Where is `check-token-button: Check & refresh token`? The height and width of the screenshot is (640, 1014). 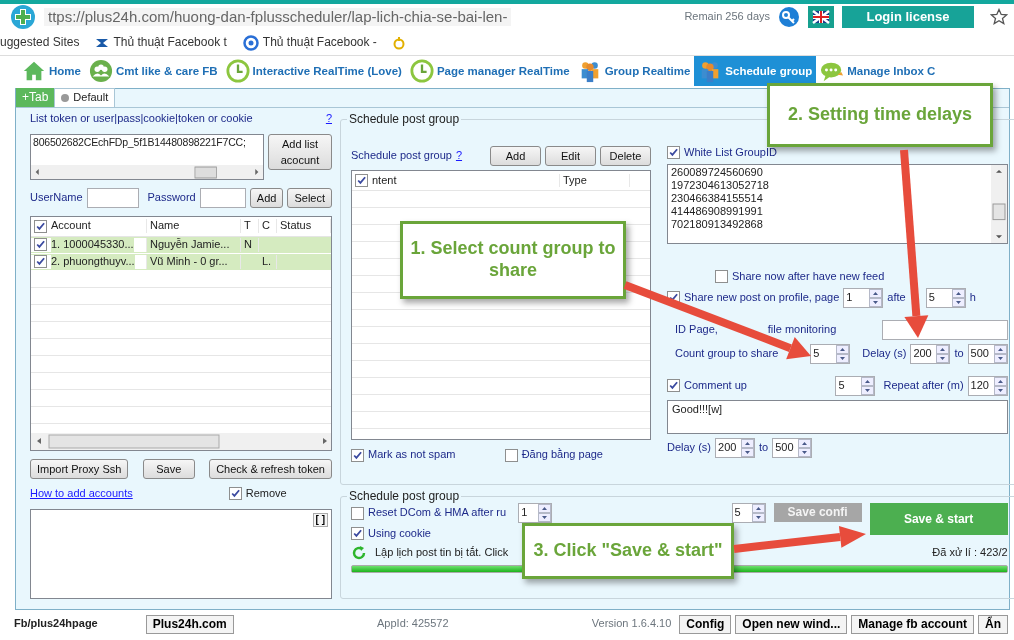 check-token-button: Check & refresh token is located at coordinates (270, 468).